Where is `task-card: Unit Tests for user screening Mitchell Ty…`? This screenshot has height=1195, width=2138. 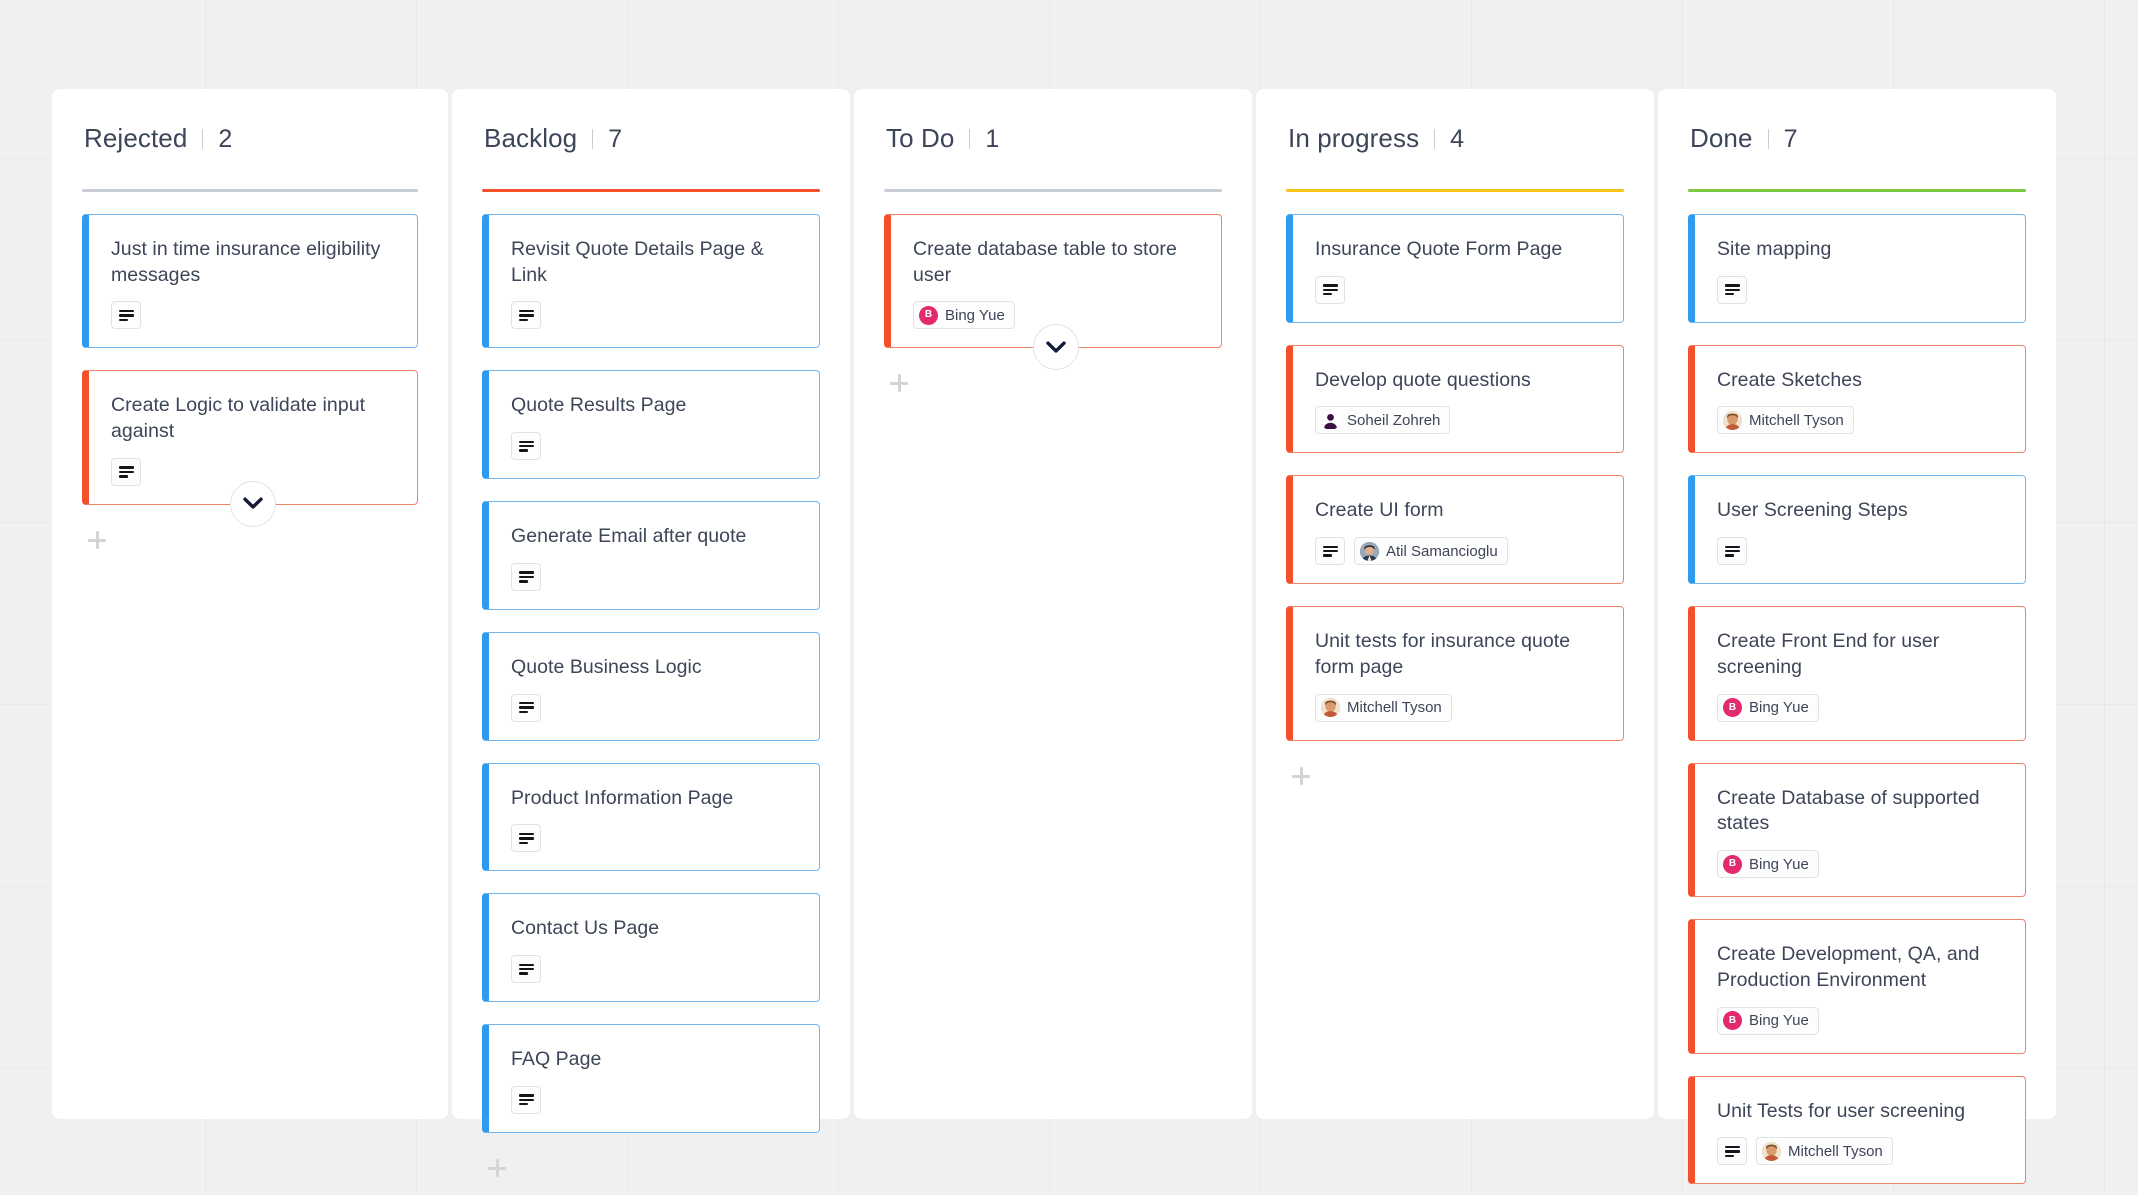 task-card: Unit Tests for user screening Mitchell Ty… is located at coordinates (1857, 1130).